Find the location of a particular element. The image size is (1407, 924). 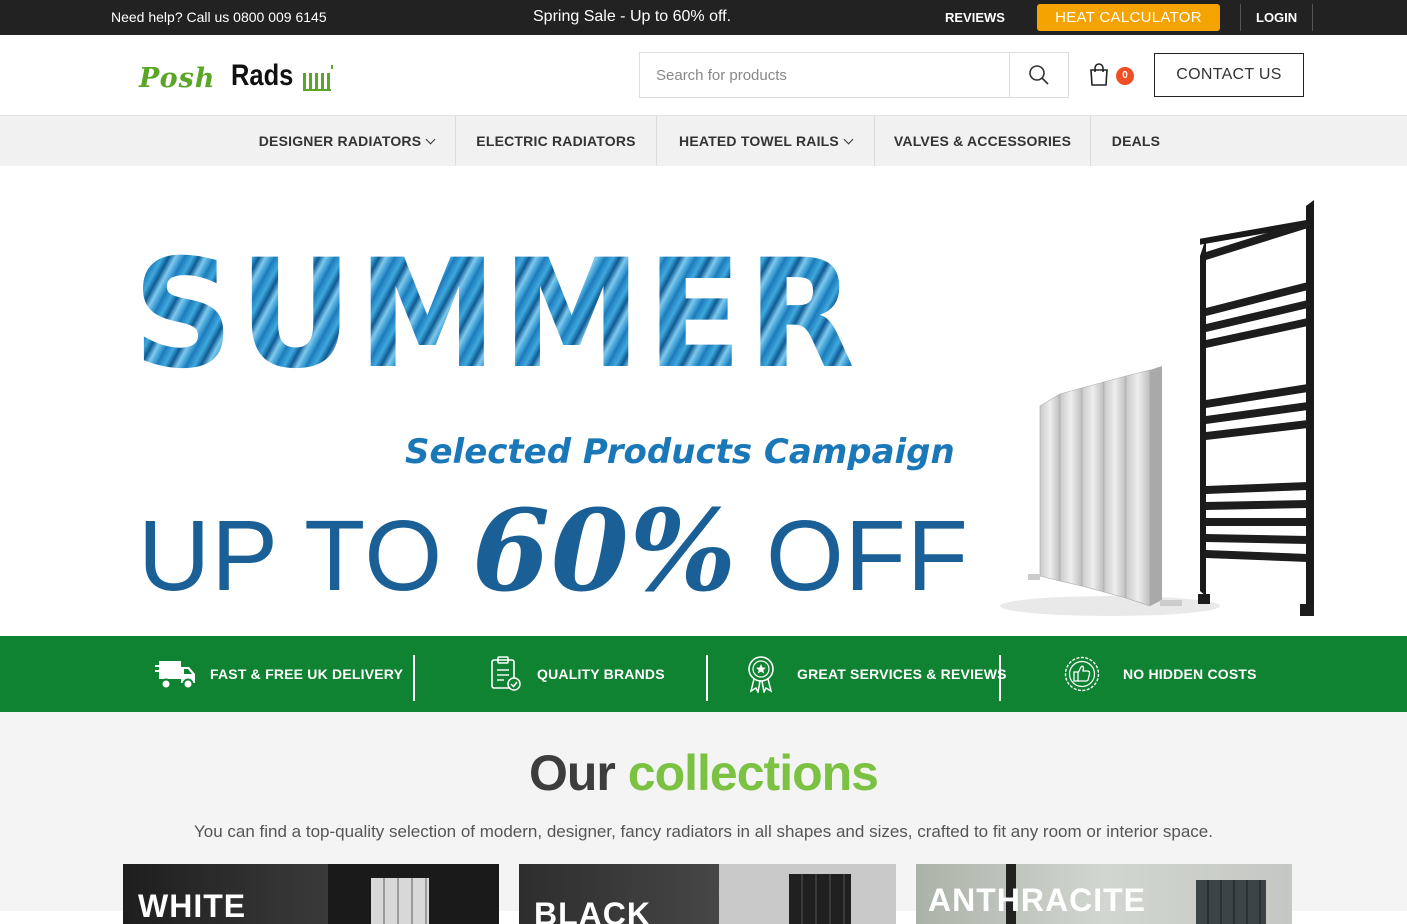

nav-item-label: DESIGNER RADIATORS is located at coordinates (340, 141).